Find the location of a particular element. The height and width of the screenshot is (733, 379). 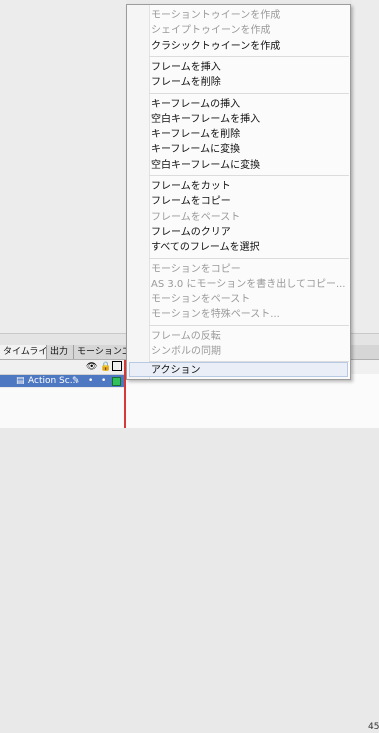

menu-item-label: フレームをコピー is located at coordinates (191, 202).